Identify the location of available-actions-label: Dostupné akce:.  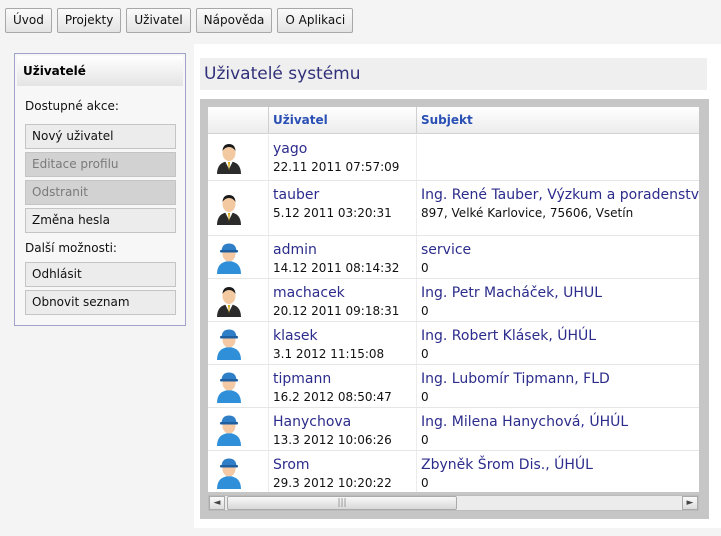
(72, 106).